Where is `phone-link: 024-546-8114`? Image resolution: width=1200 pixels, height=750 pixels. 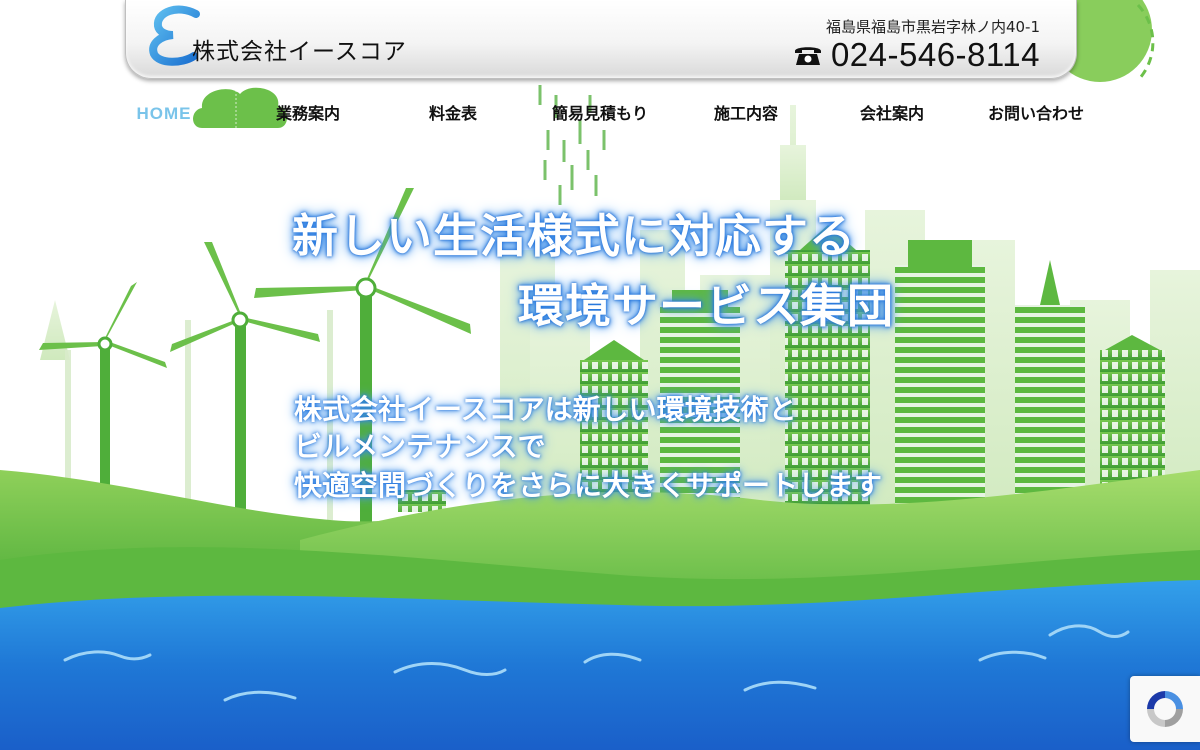 phone-link: 024-546-8114 is located at coordinates (916, 55).